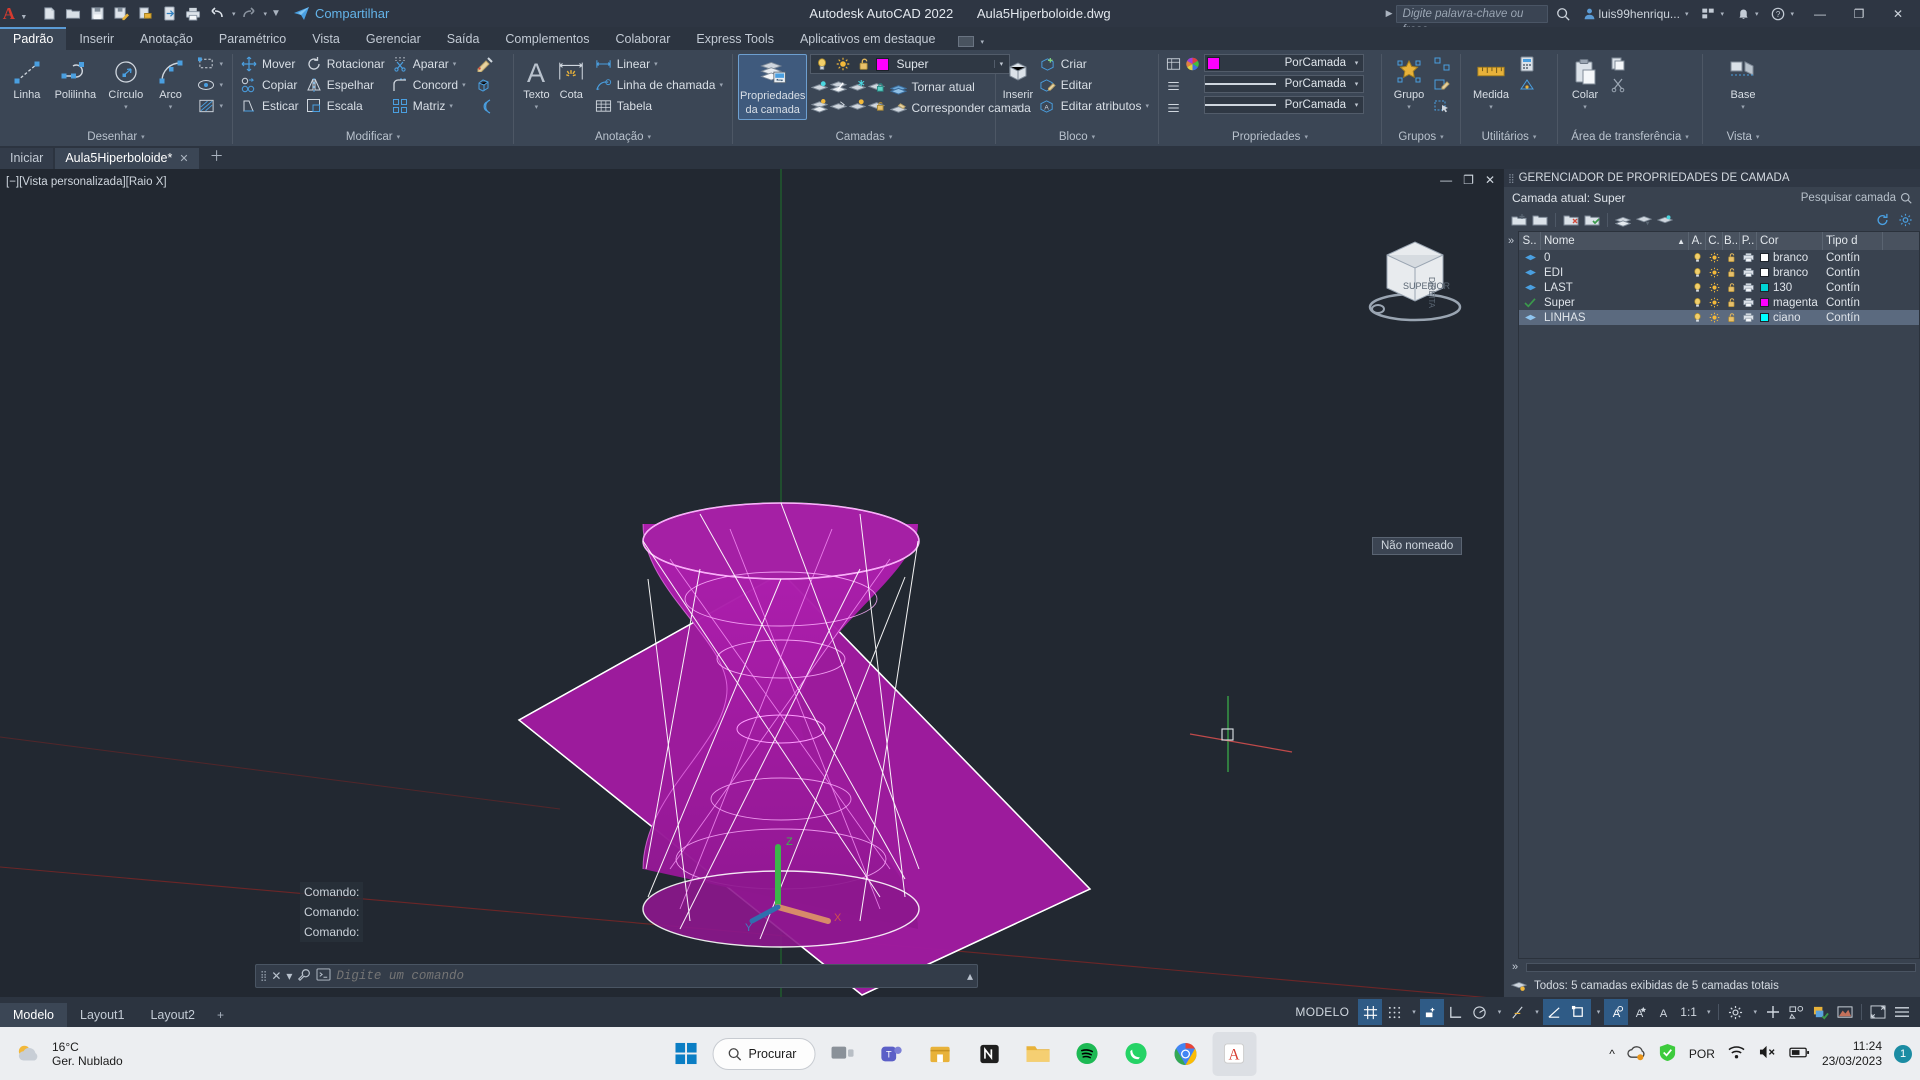 Image resolution: width=1920 pixels, height=1080 pixels. Describe the element at coordinates (346, 85) in the screenshot. I see `modify-mirror-button: Espelhar` at that location.